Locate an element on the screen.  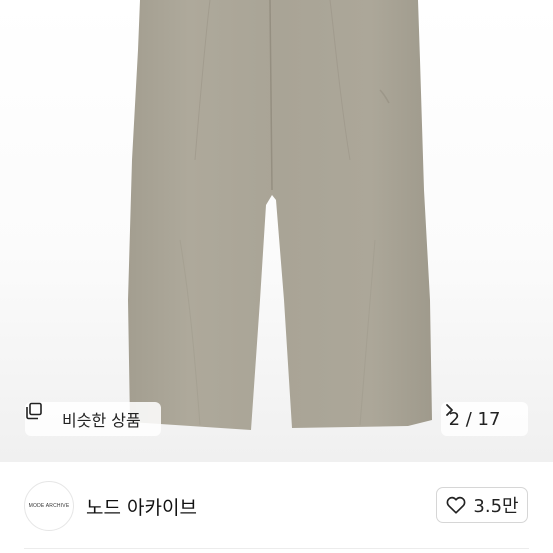
similar-products-label: 비슷한 상품 is located at coordinates (101, 420).